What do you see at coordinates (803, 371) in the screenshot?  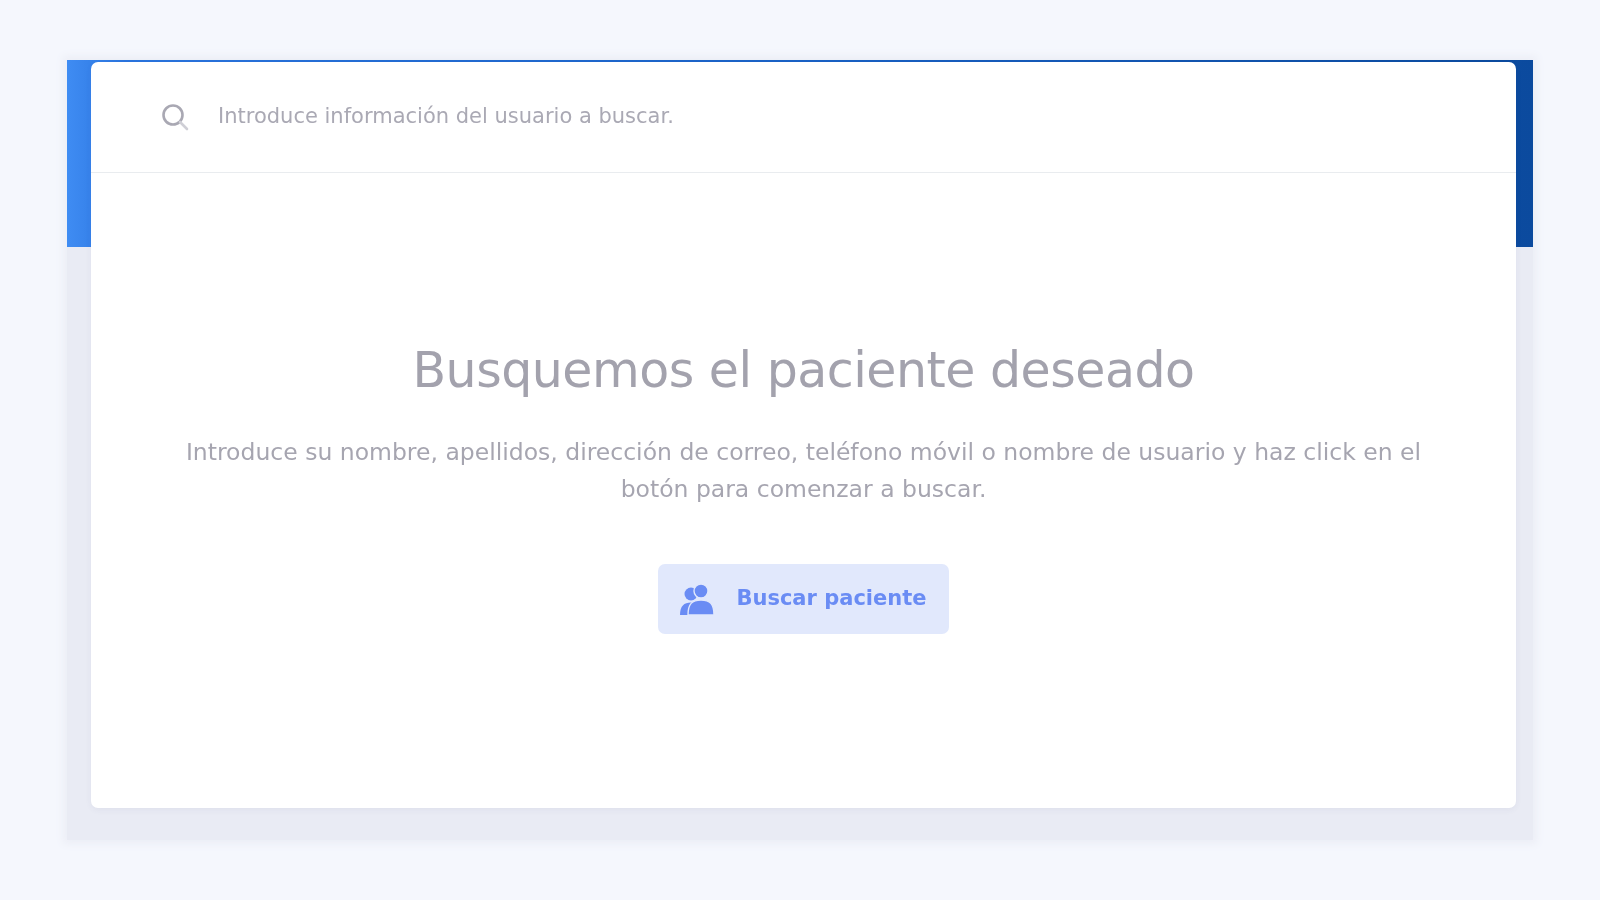 I see `empty-state-title: Busquemos el paciente deseado` at bounding box center [803, 371].